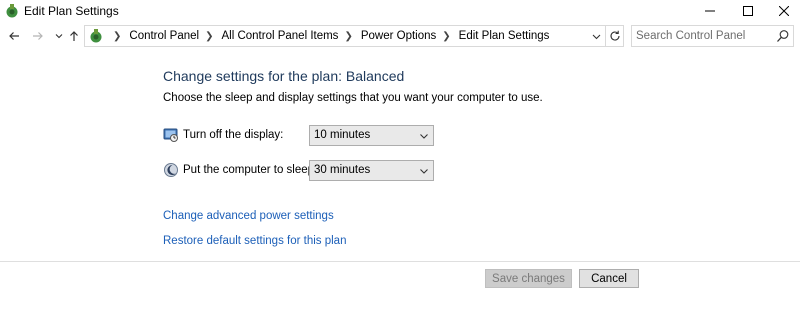  What do you see at coordinates (782, 11) in the screenshot?
I see `close-button` at bounding box center [782, 11].